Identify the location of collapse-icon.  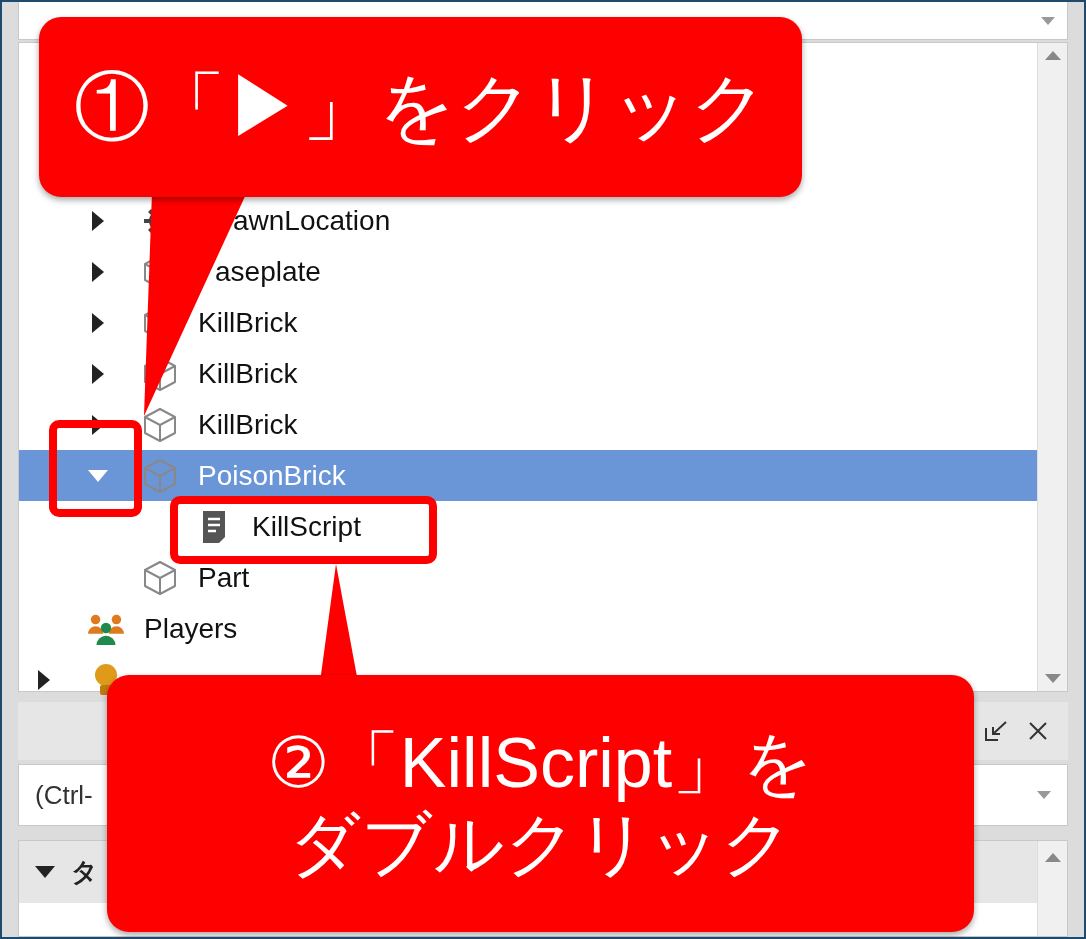
(45, 872).